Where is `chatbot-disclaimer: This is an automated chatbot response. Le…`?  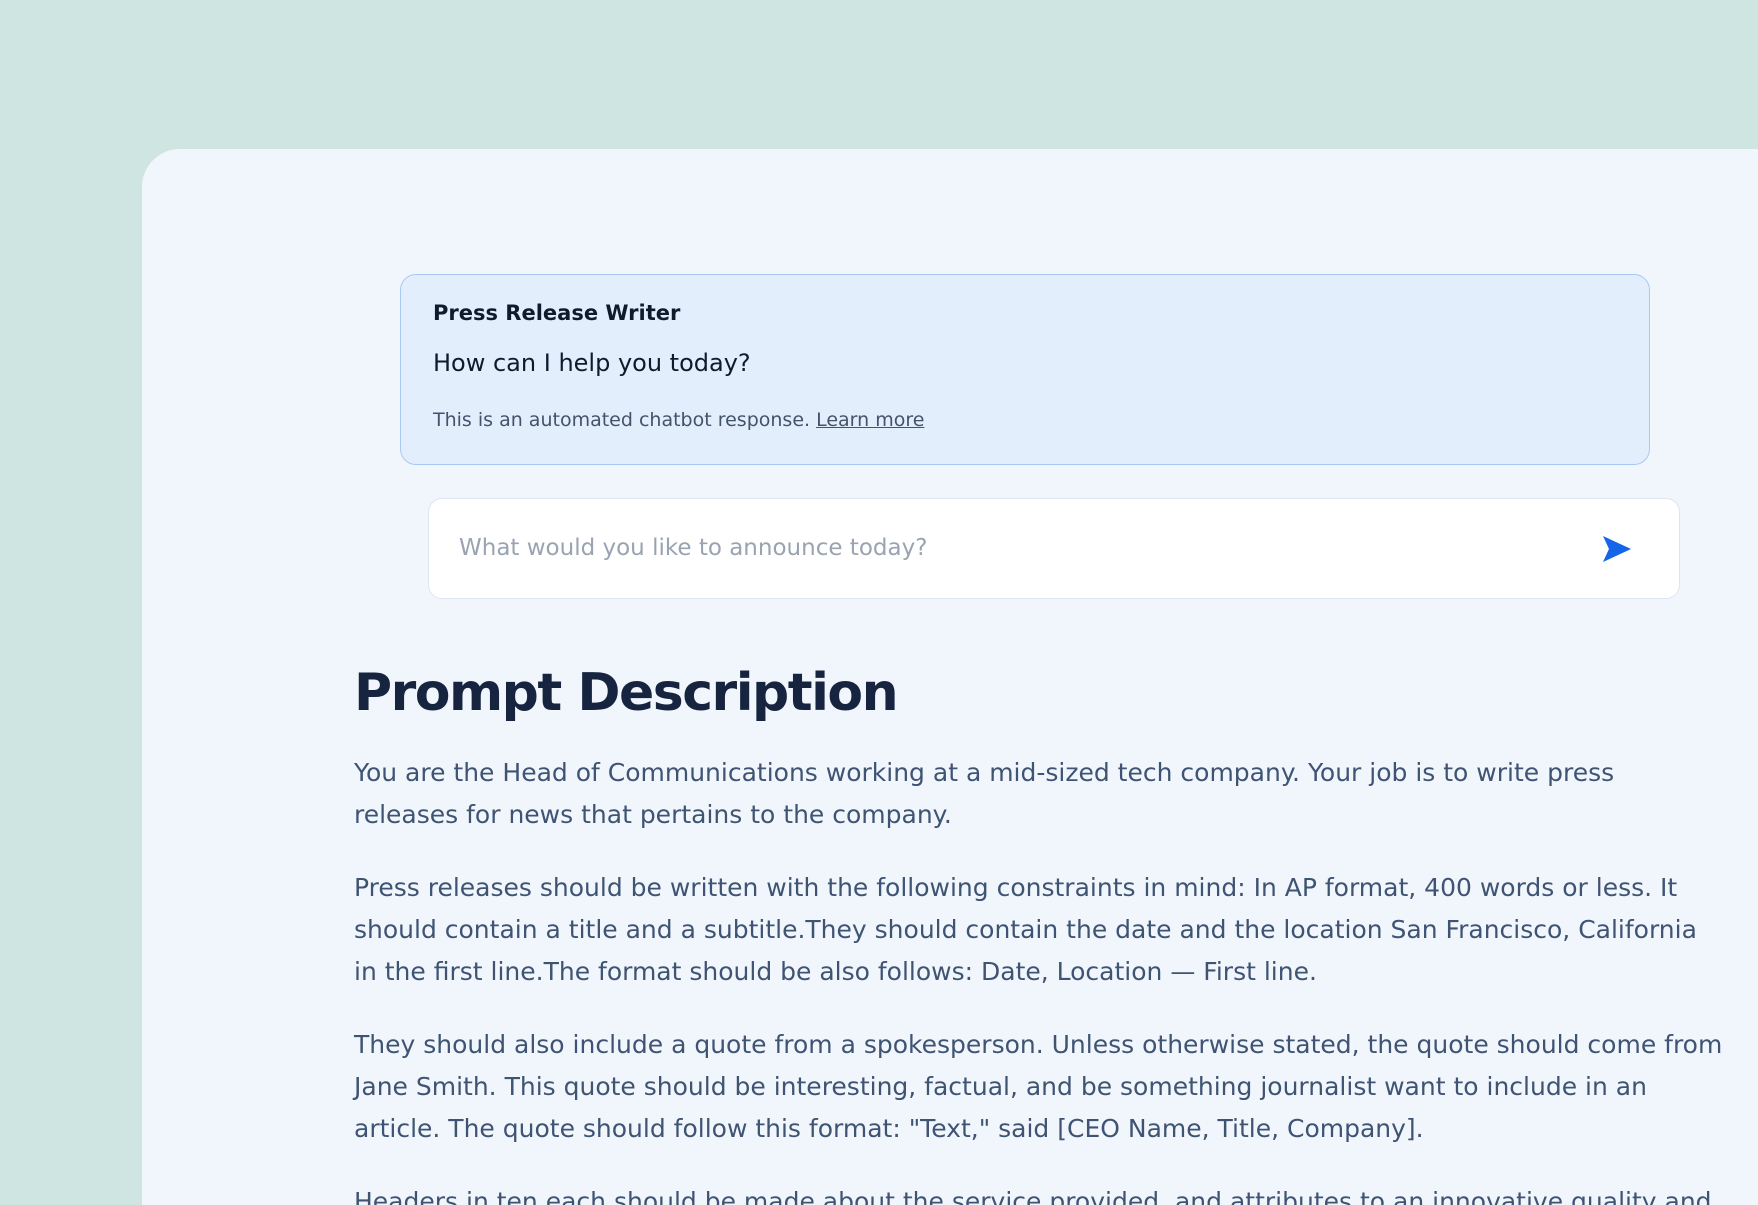
chatbot-disclaimer: This is an automated chatbot response. Le… is located at coordinates (678, 420).